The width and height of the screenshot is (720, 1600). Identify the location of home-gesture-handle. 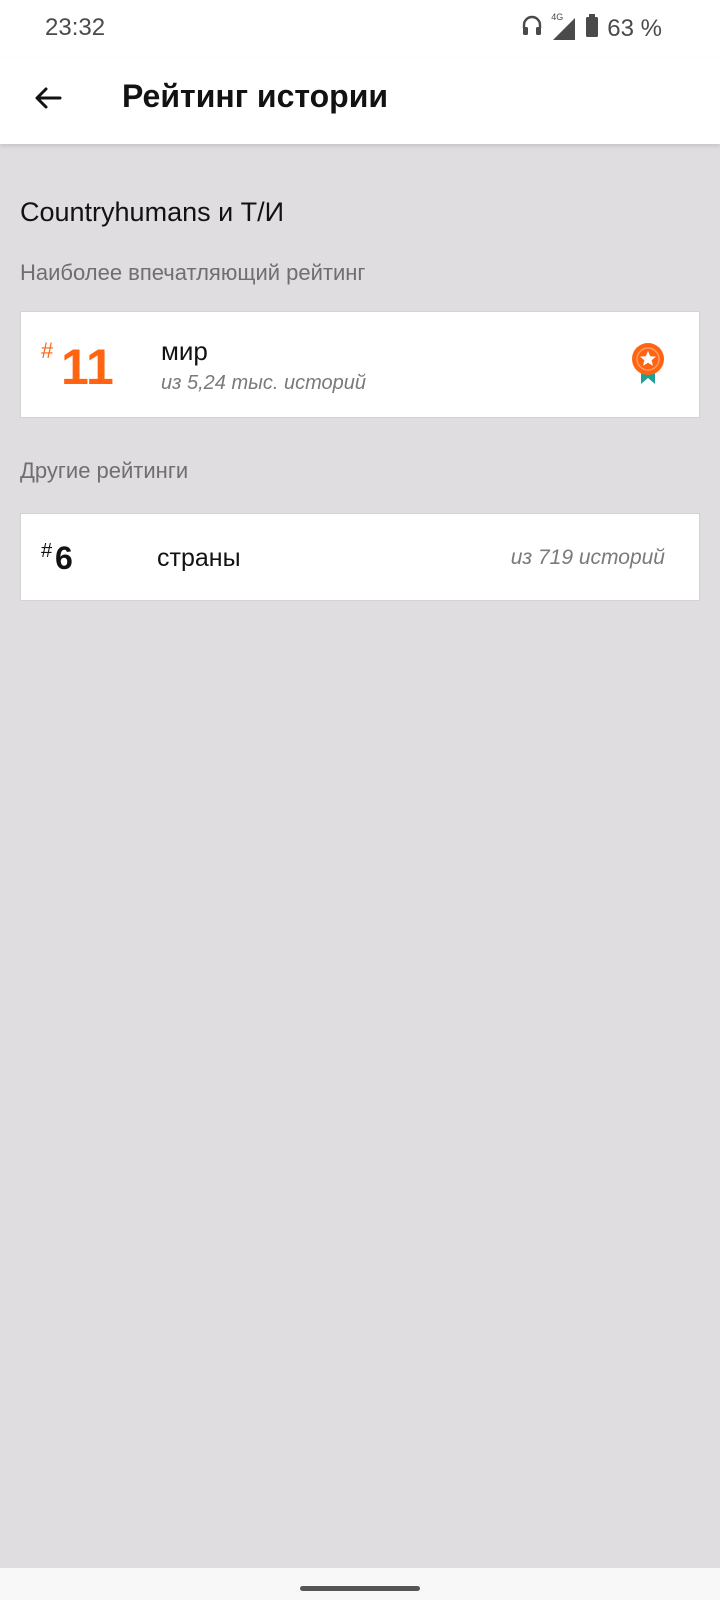
(360, 1588).